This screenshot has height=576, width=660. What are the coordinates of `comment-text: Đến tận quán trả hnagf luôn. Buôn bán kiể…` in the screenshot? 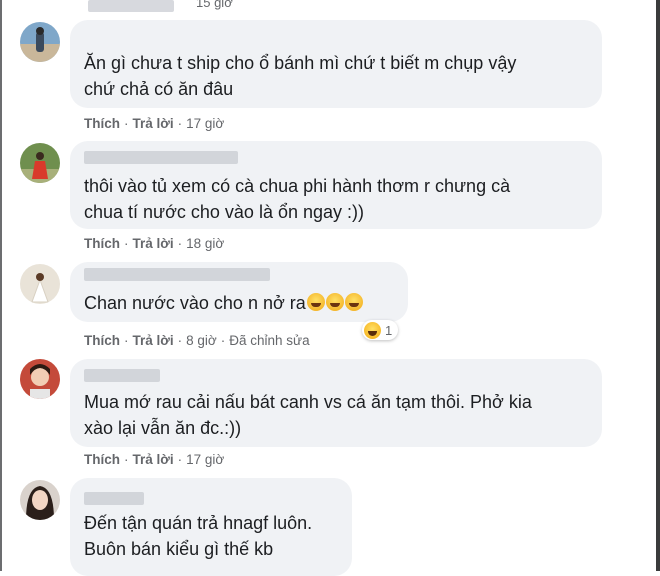 It's located at (198, 536).